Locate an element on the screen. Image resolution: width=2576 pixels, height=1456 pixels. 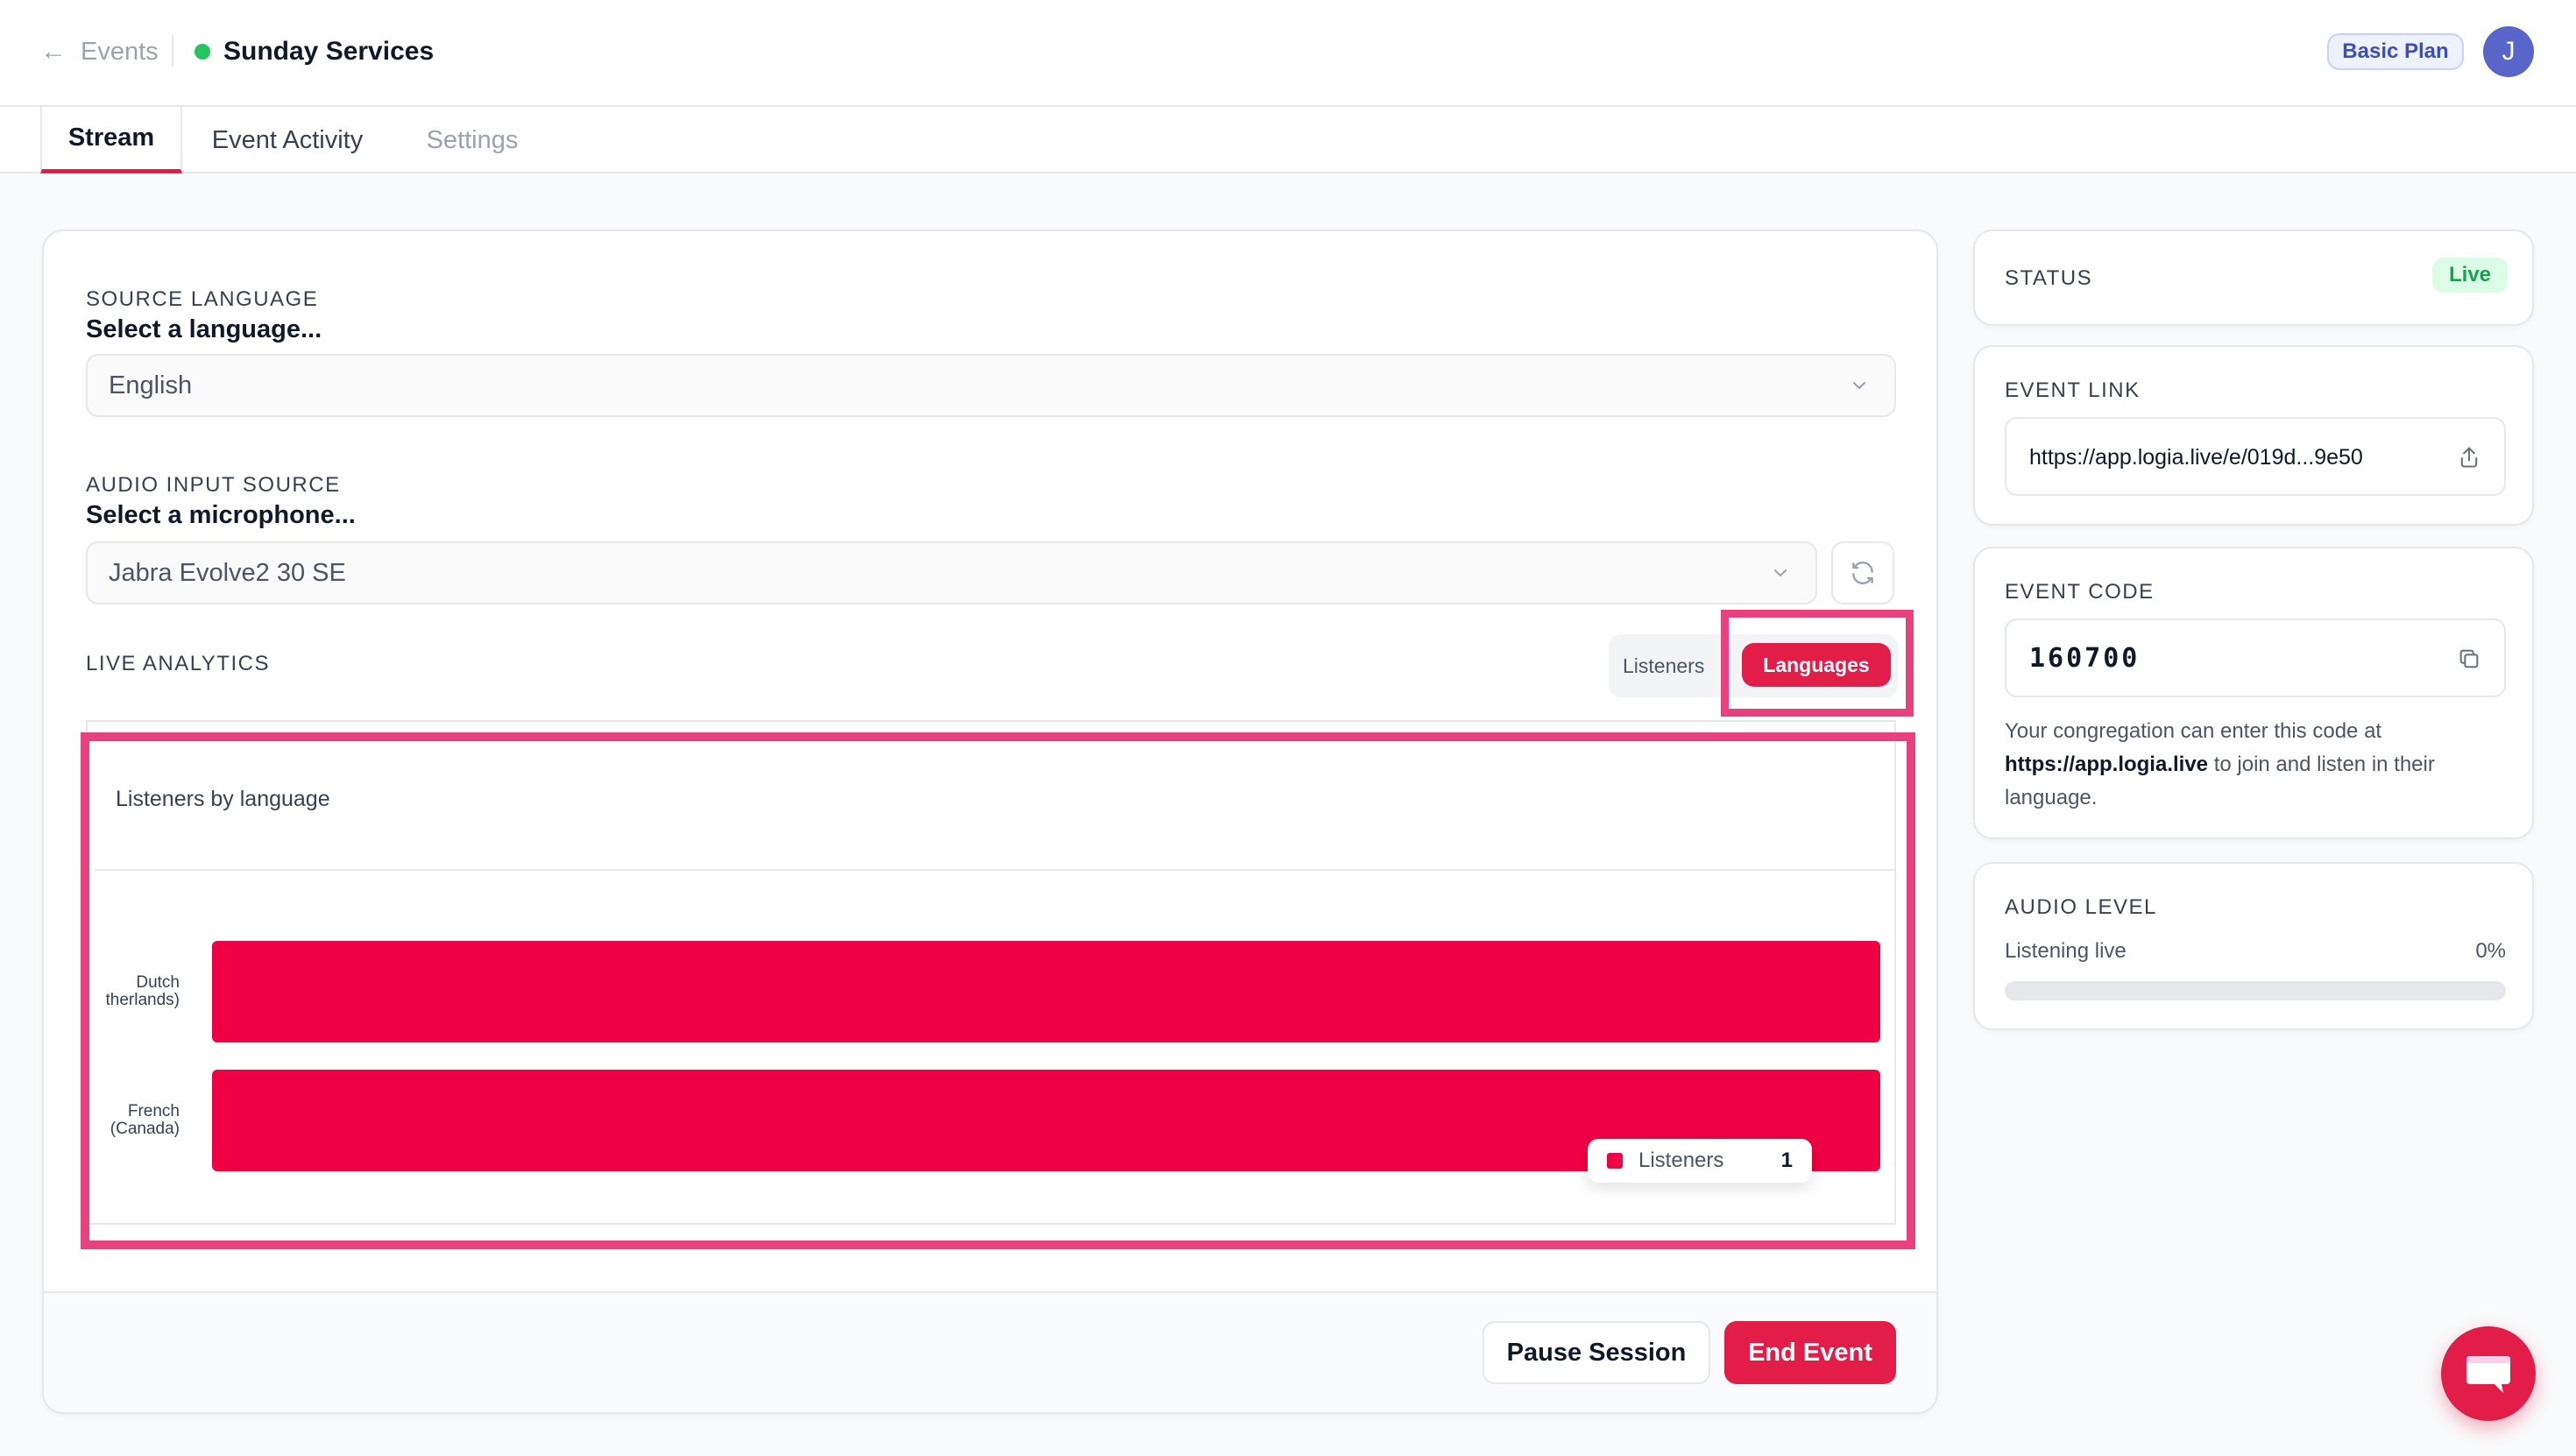
audio-level-row: Listening live 0% is located at coordinates (2255, 952).